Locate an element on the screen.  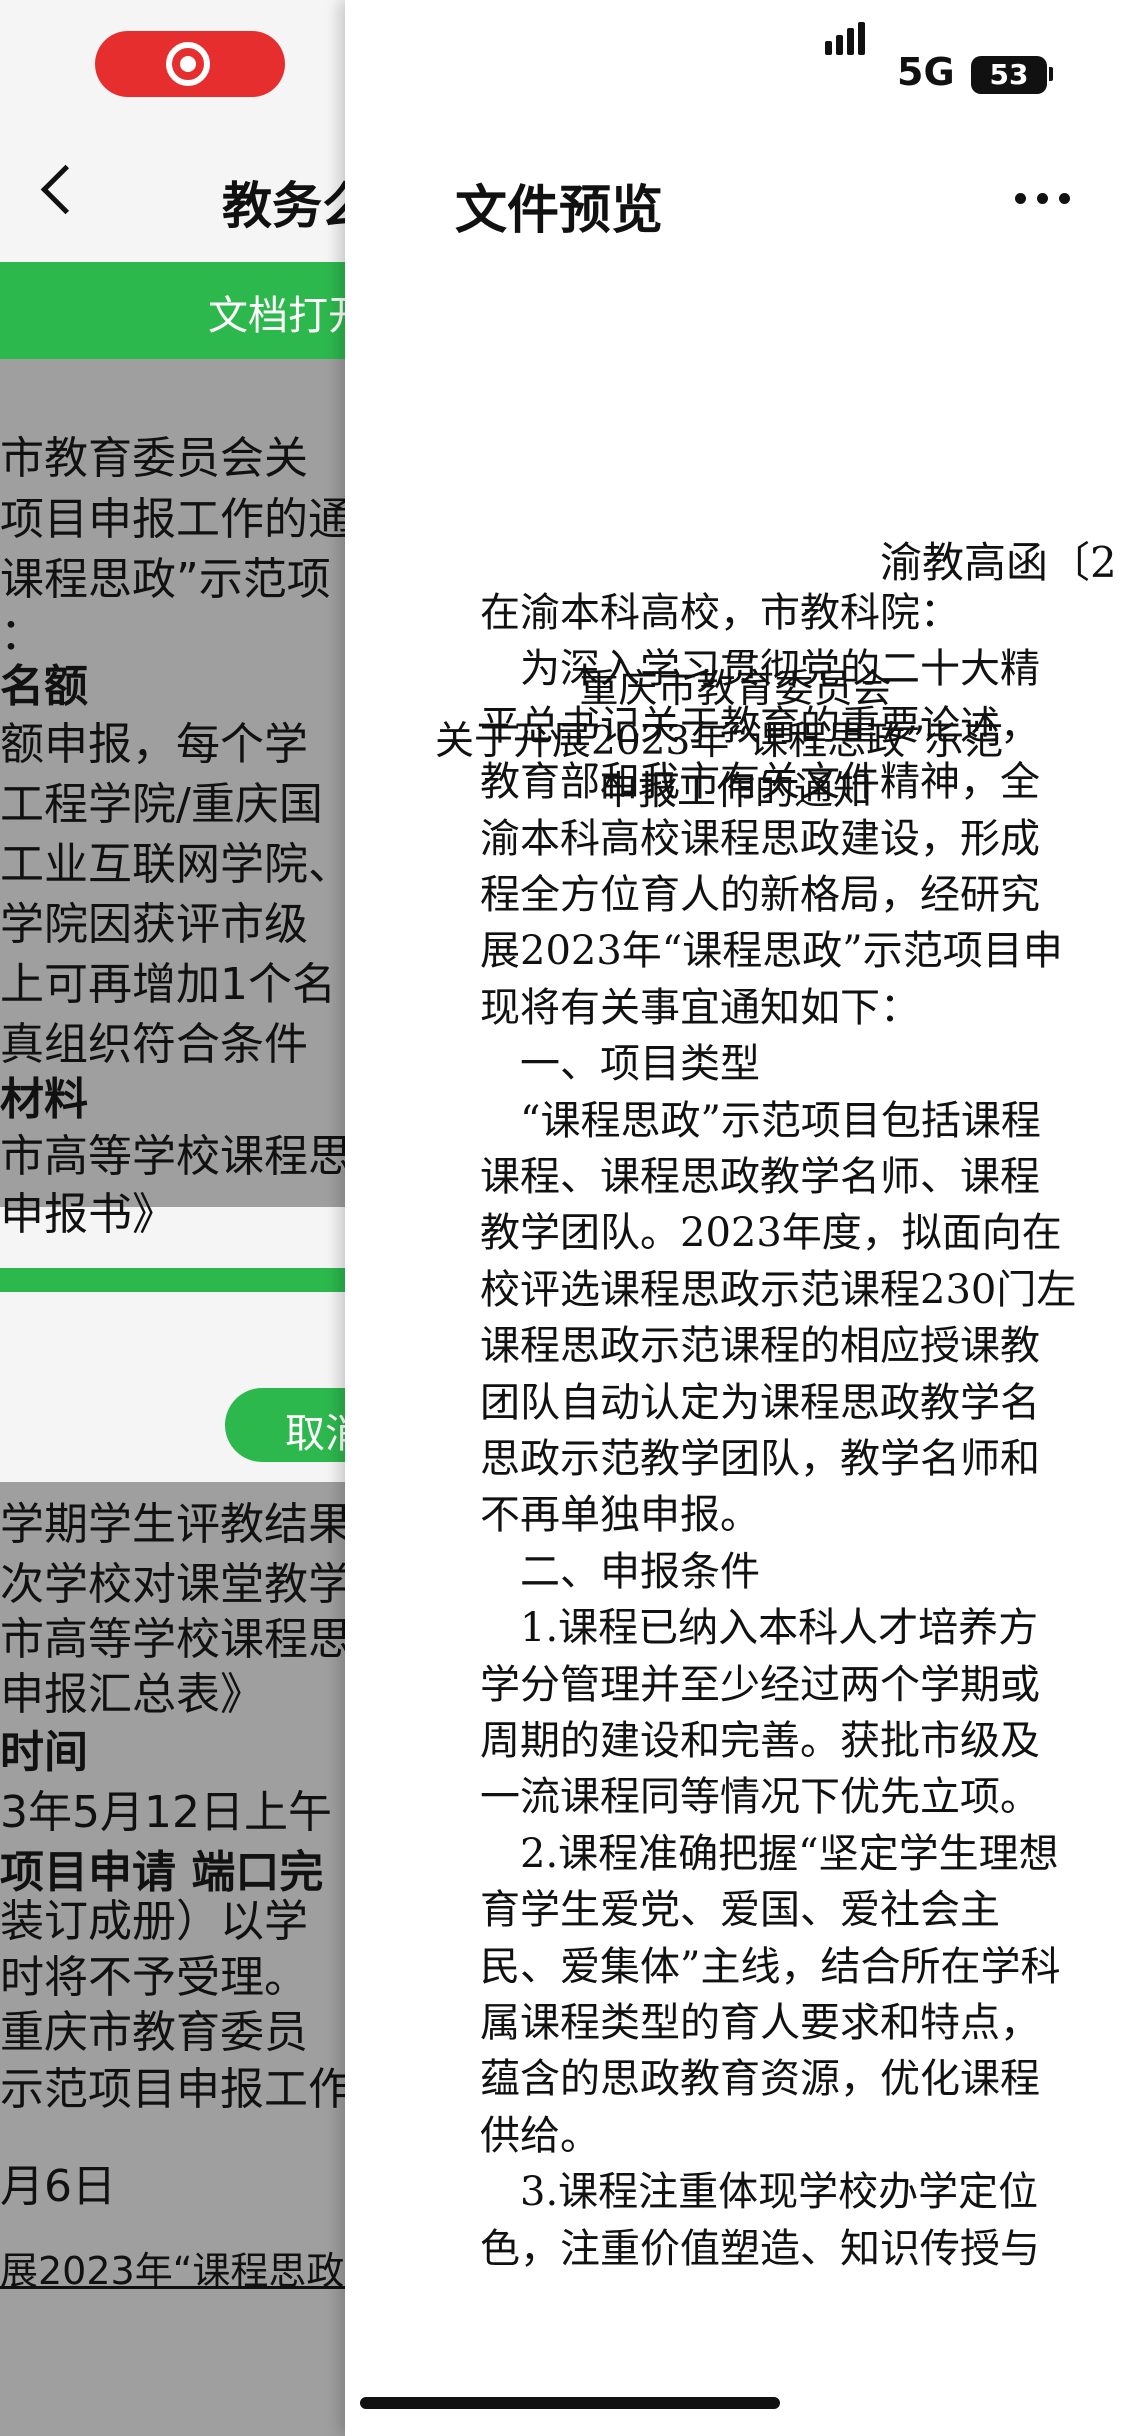
document-body-line: 在渝本科高校，市教科院： is located at coordinates (720, 613).